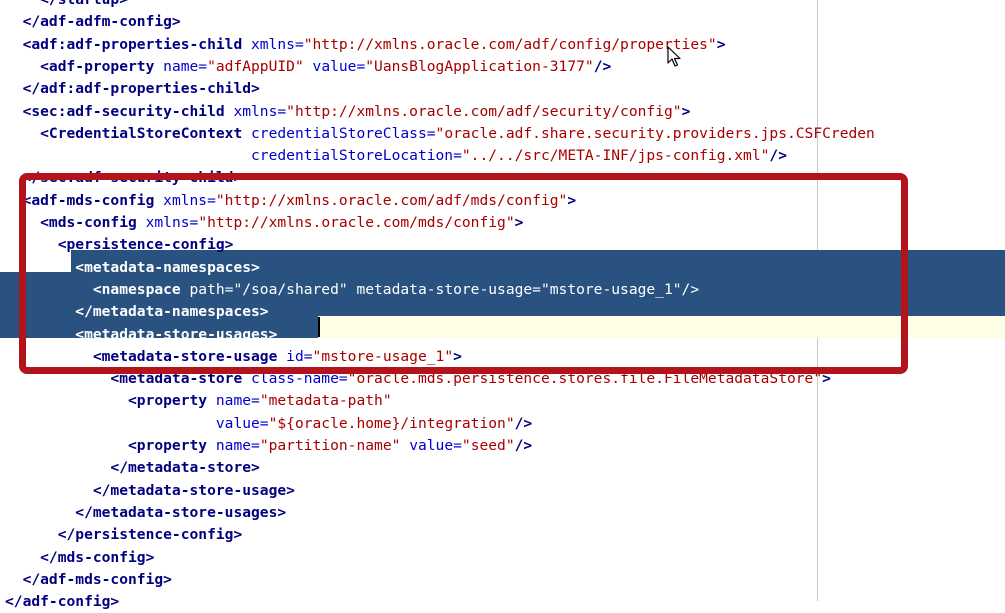 The image size is (1005, 613). I want to click on code-token: "metadata-path", so click(325, 401).